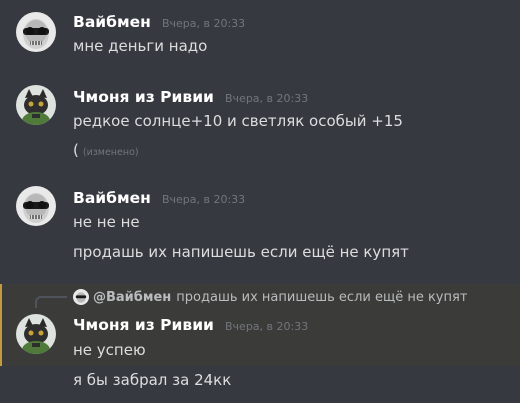 Image resolution: width=520 pixels, height=403 pixels. I want to click on mention-highlight-bar, so click(1, 325).